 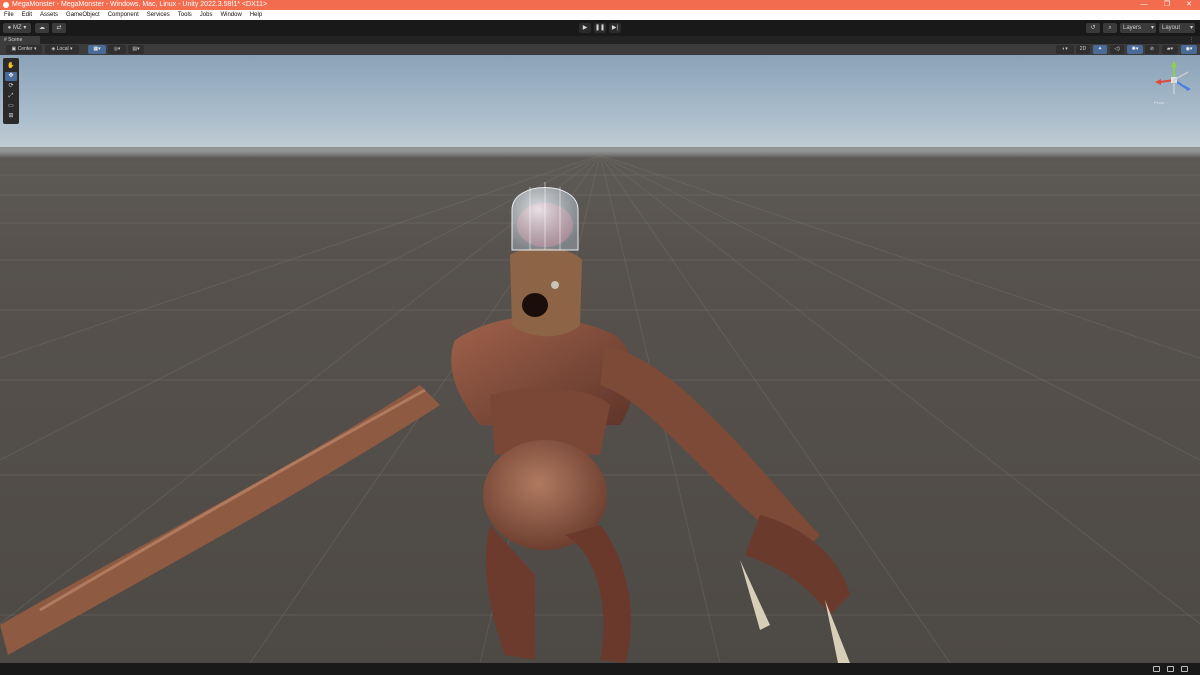 What do you see at coordinates (15, 40) in the screenshot?
I see `scene-tab-label: Scene` at bounding box center [15, 40].